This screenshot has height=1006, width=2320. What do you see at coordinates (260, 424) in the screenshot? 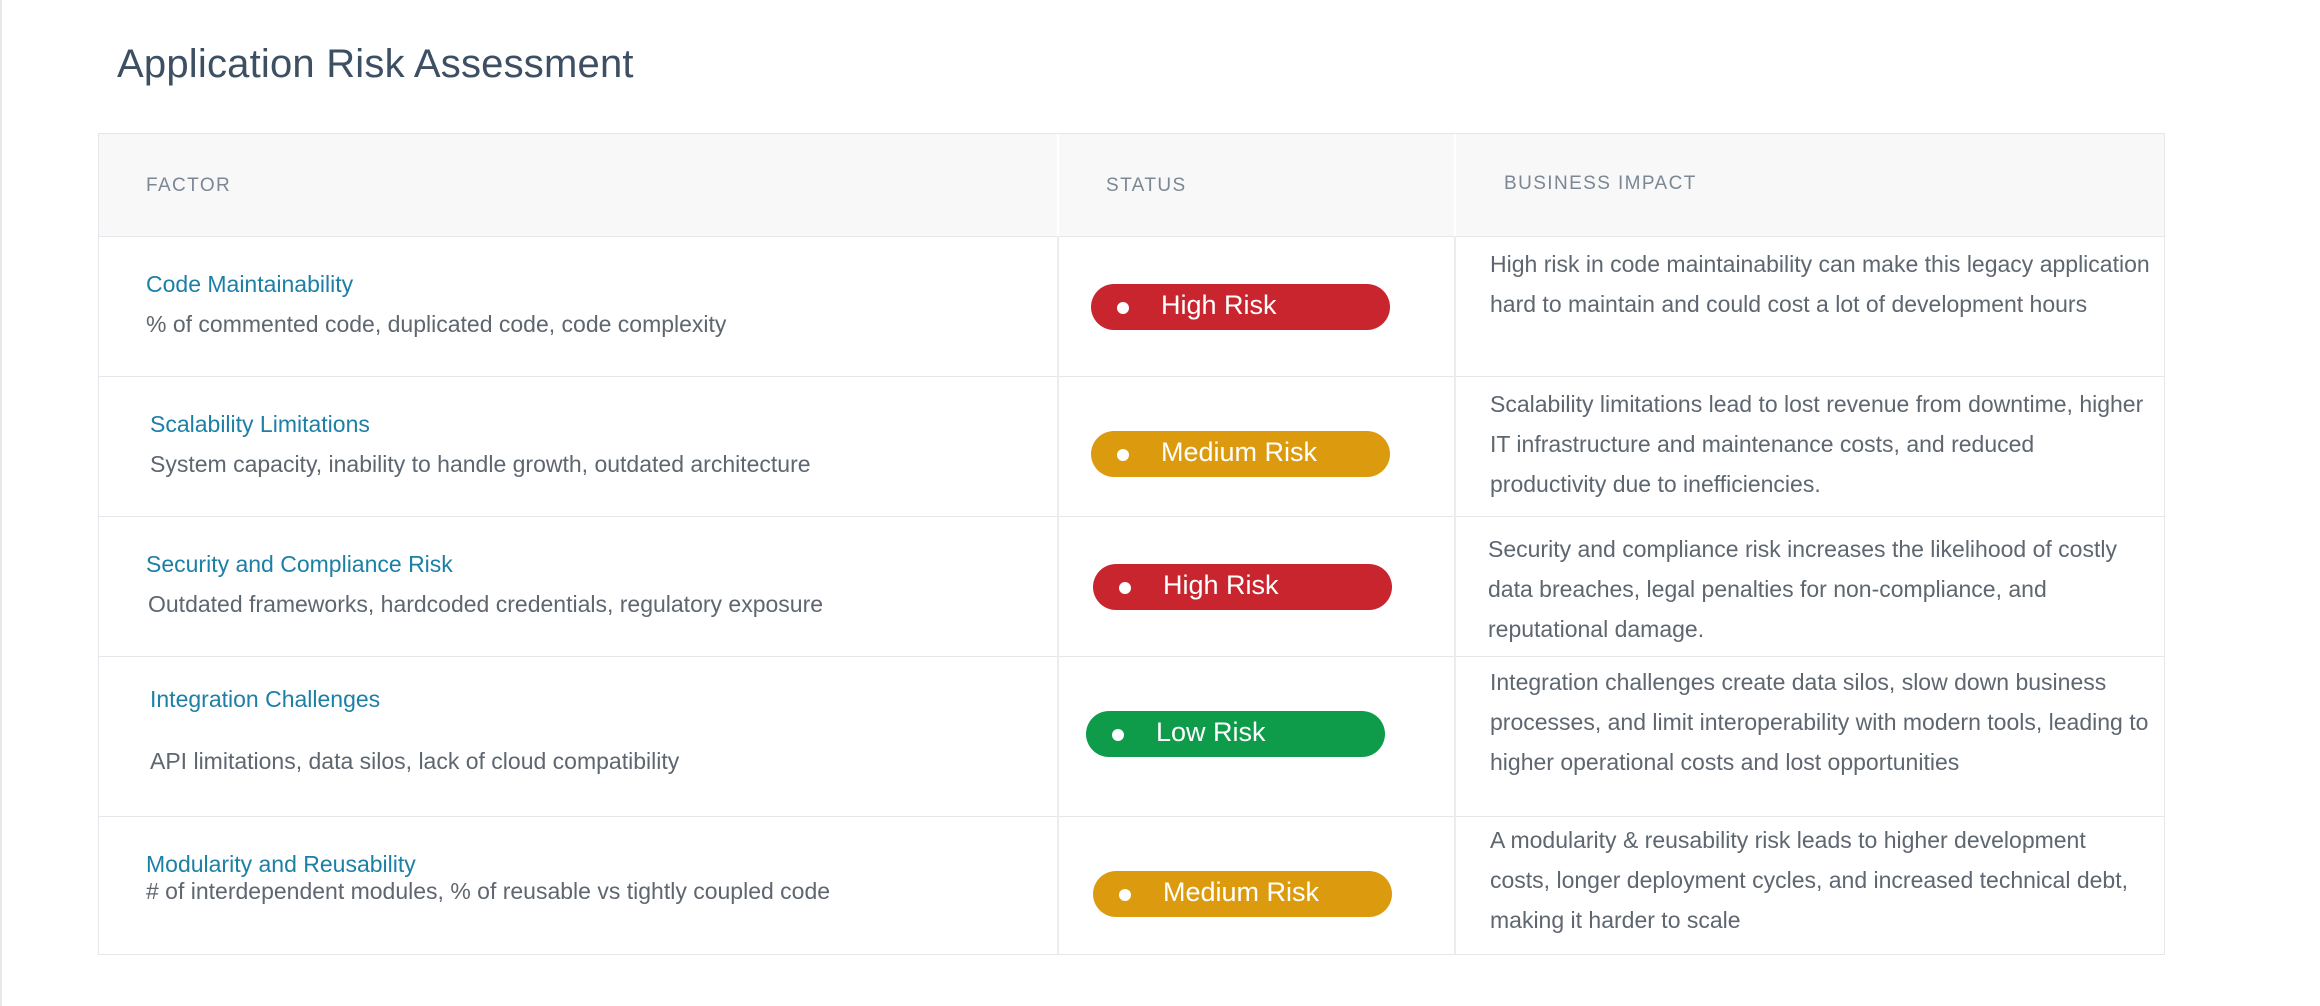
I see `factor-title: Scalability Limitations` at bounding box center [260, 424].